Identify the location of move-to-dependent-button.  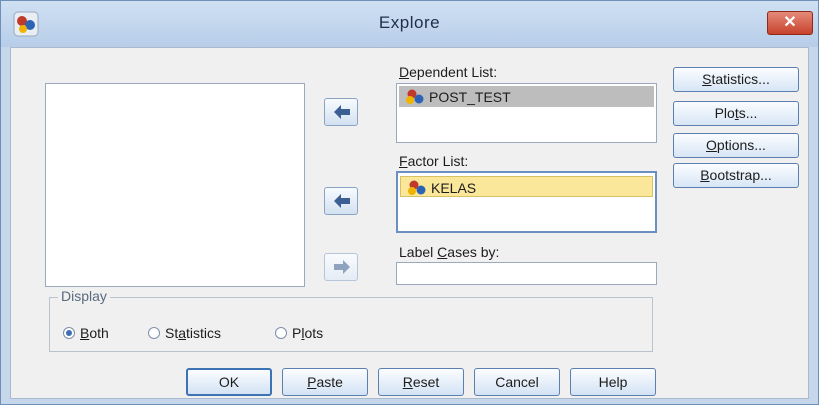
(341, 112).